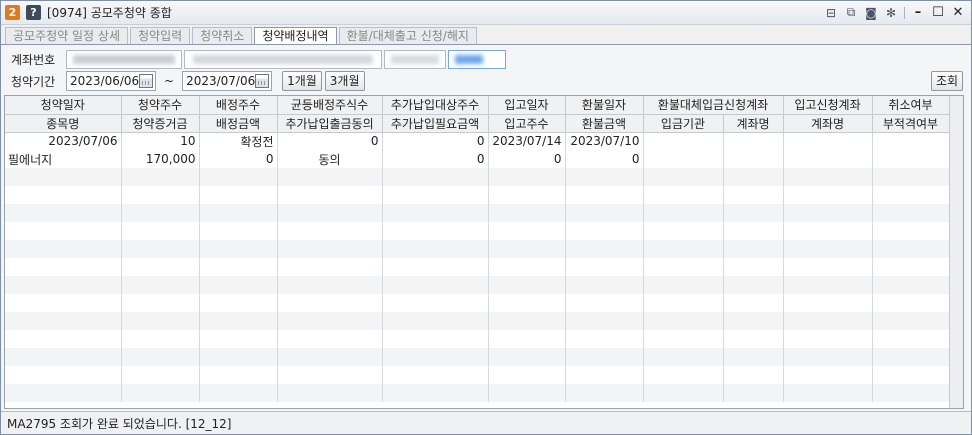 The width and height of the screenshot is (972, 435). I want to click on table-cell: 170,000, so click(160, 159).